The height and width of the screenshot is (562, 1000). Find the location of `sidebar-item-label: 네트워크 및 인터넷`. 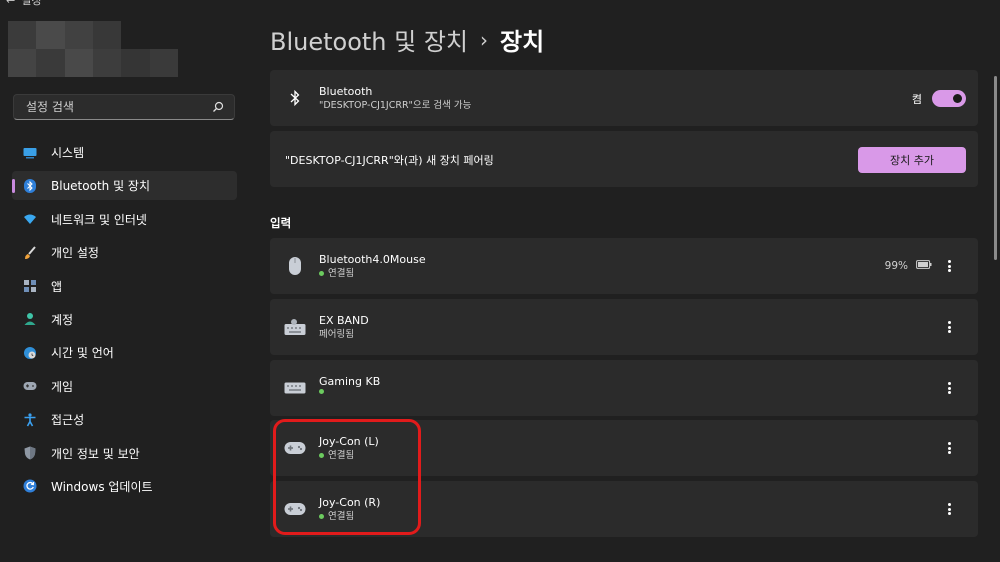

sidebar-item-label: 네트워크 및 인터넷 is located at coordinates (99, 219).